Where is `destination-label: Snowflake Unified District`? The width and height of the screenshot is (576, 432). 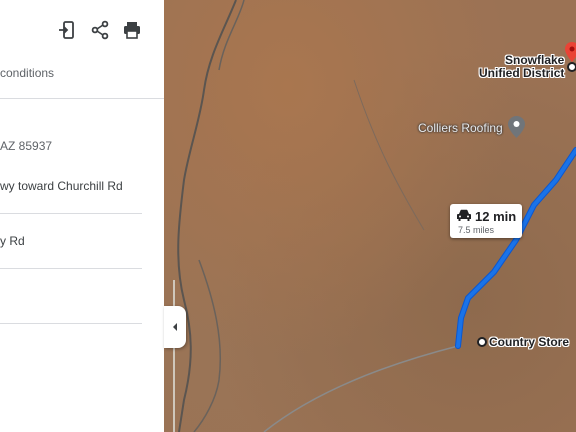
destination-label: Snowflake Unified District is located at coordinates (521, 67).